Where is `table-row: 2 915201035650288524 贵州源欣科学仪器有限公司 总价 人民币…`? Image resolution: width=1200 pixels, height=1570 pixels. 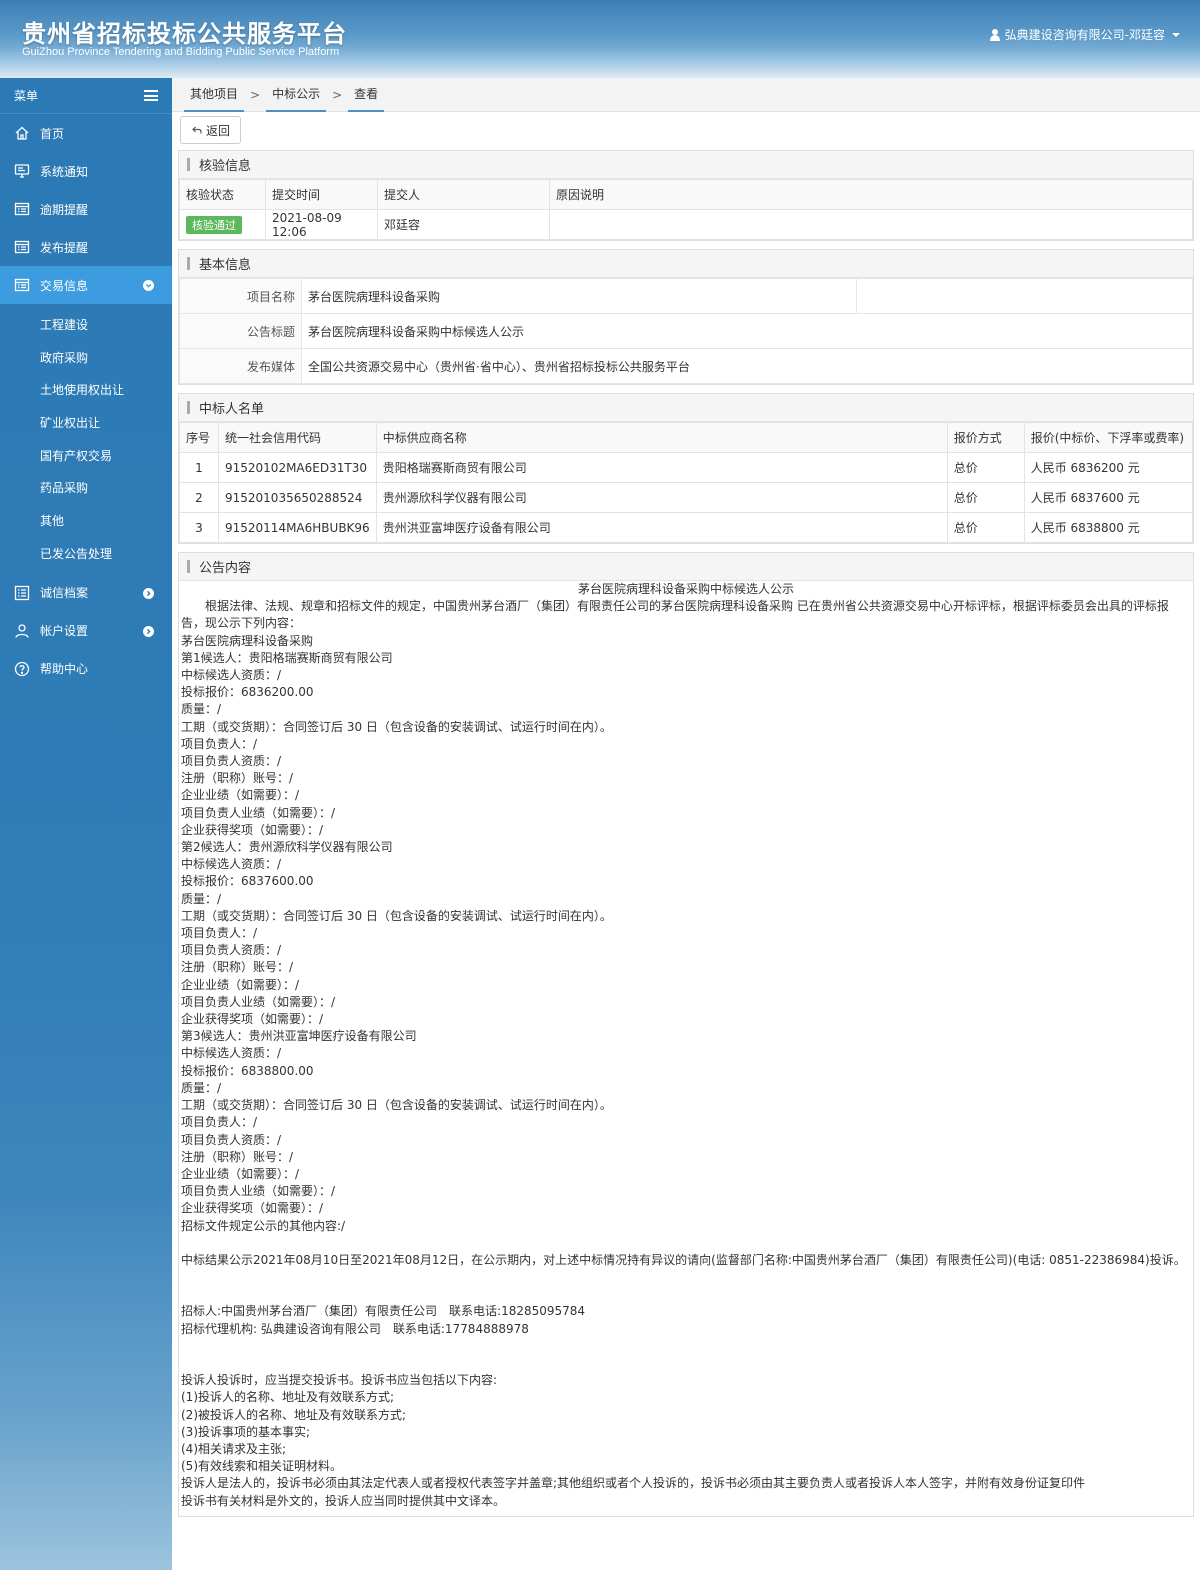 table-row: 2 915201035650288524 贵州源欣科学仪器有限公司 总价 人民币… is located at coordinates (686, 497).